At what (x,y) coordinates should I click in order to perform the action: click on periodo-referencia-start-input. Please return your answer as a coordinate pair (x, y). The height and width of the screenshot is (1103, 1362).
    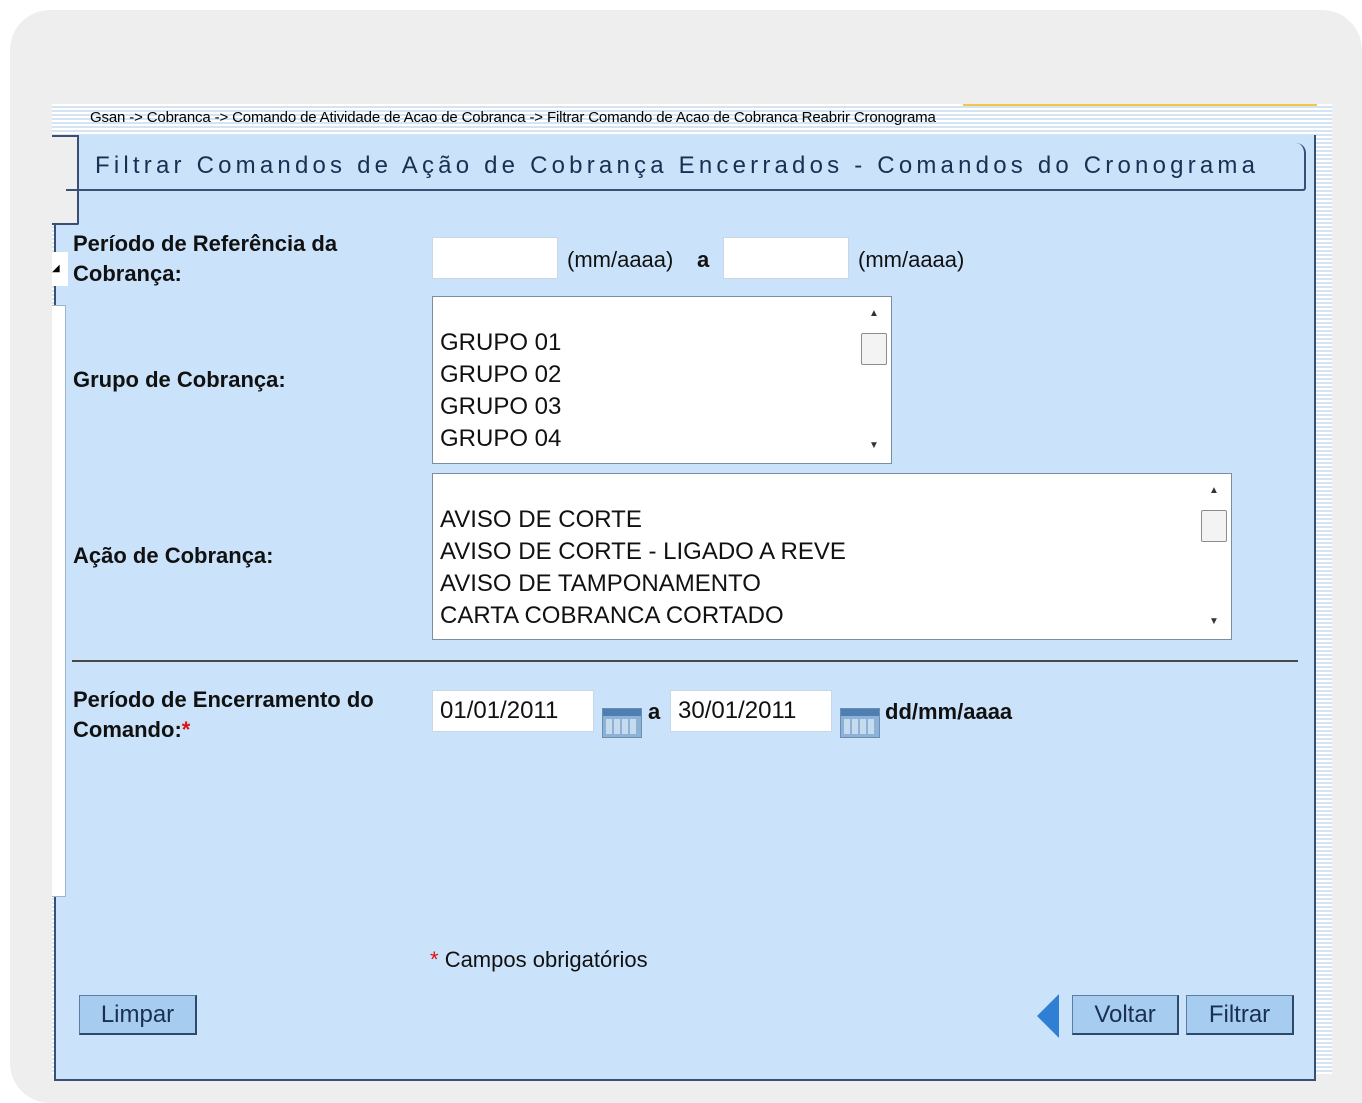
    Looking at the image, I should click on (495, 258).